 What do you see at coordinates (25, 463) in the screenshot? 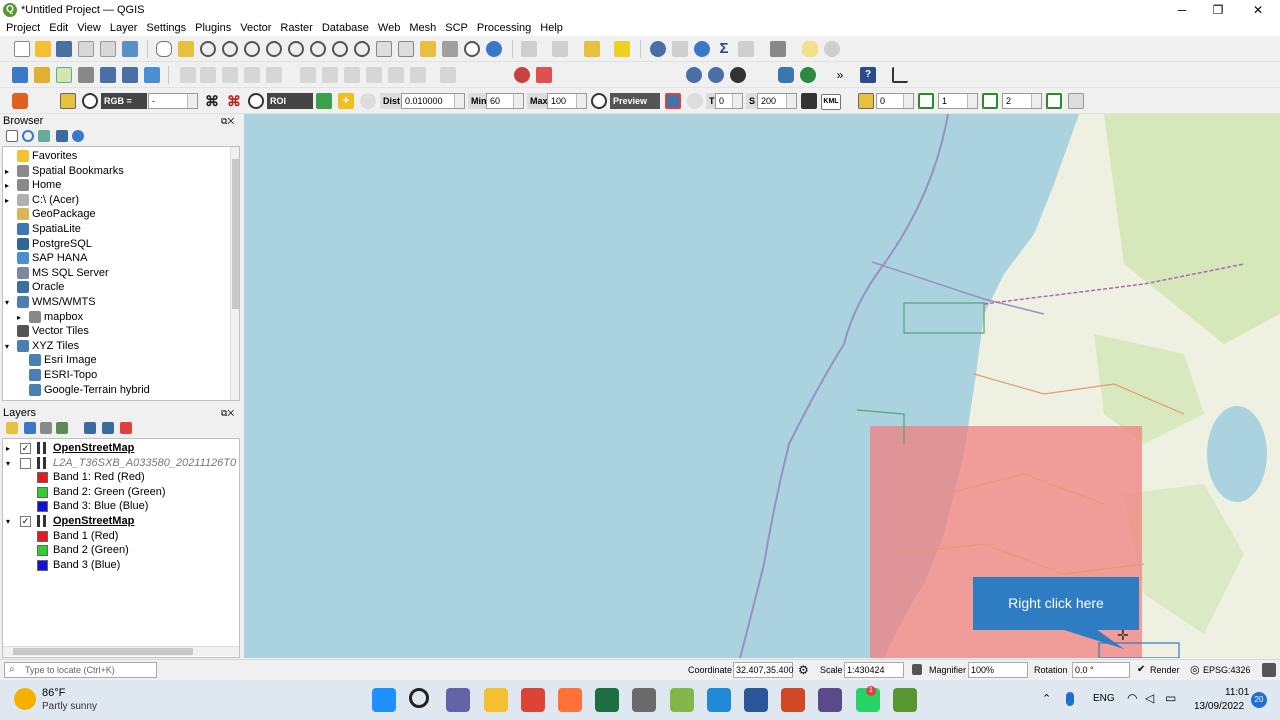
I see `layer-visibility-checkbox` at bounding box center [25, 463].